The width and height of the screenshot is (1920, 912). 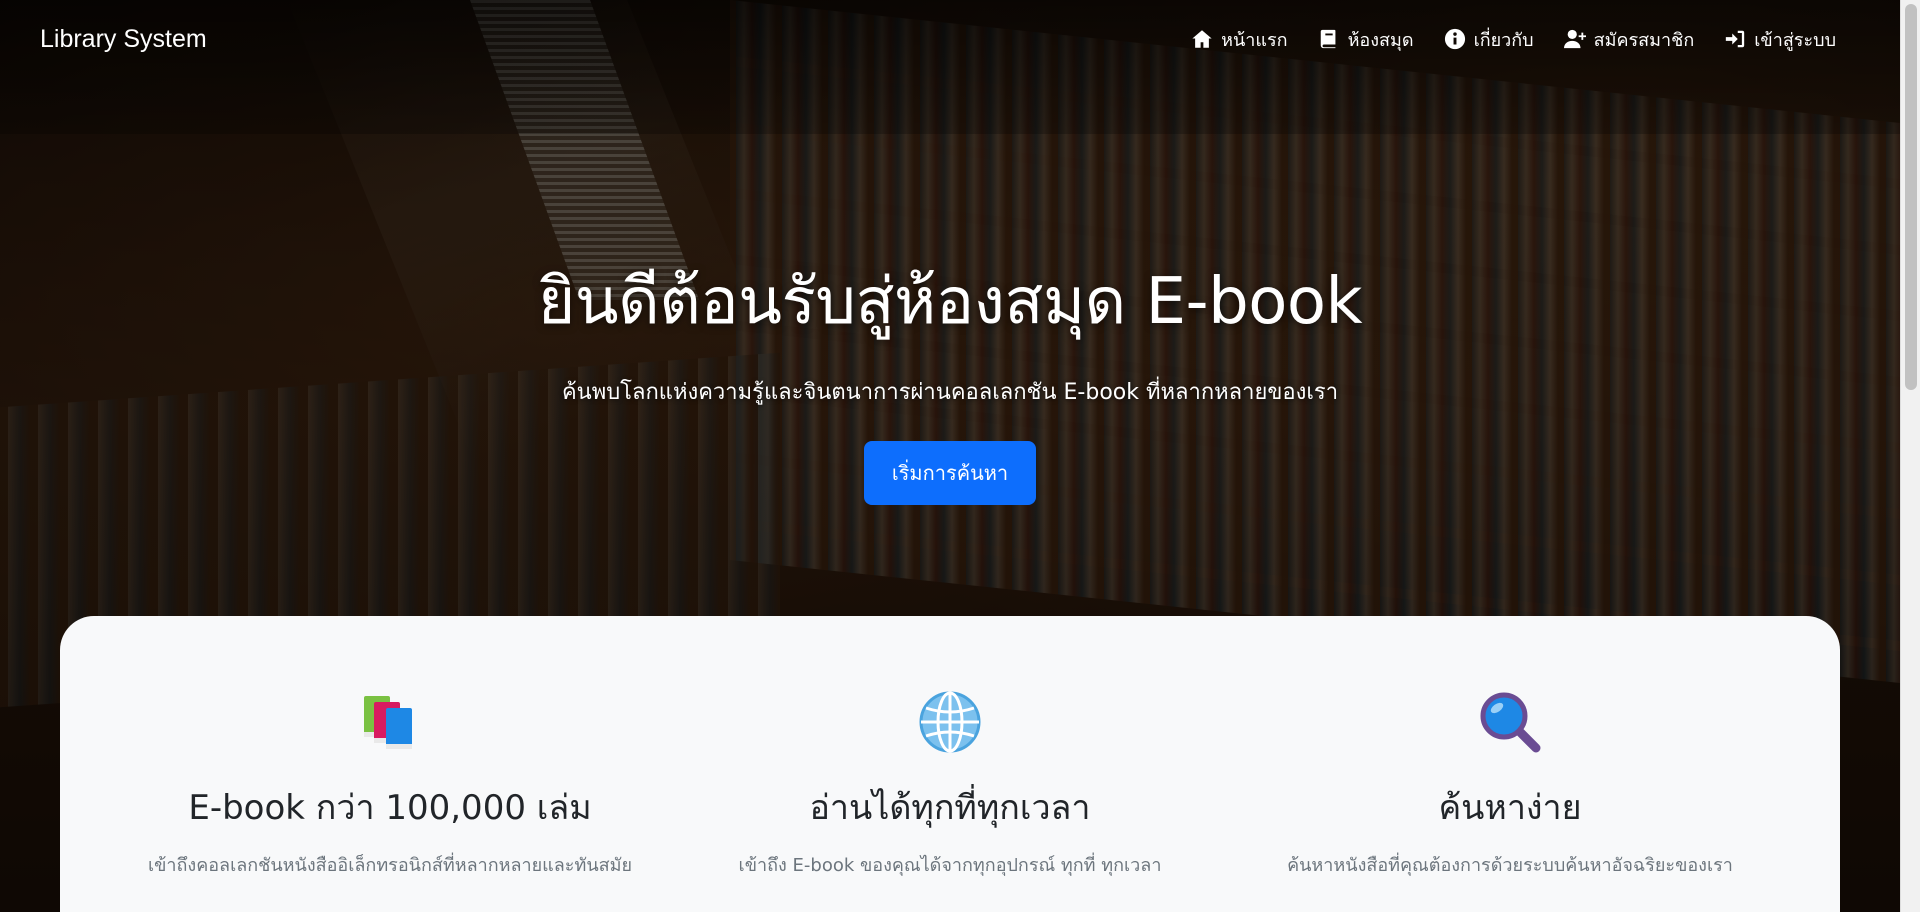 I want to click on nav-link-library: ห้องสมุด, so click(x=1366, y=39).